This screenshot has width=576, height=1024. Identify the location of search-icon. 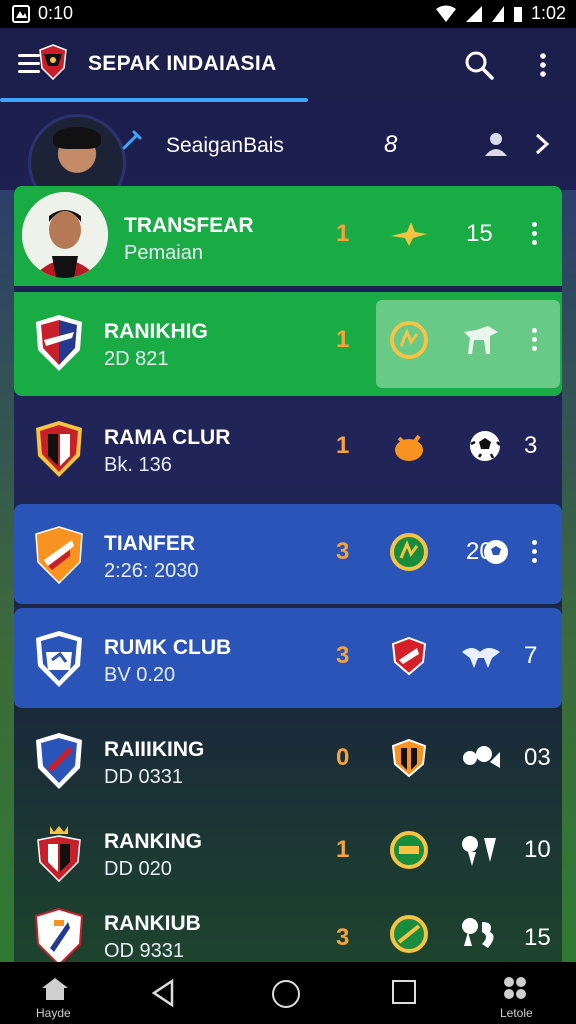
(479, 65).